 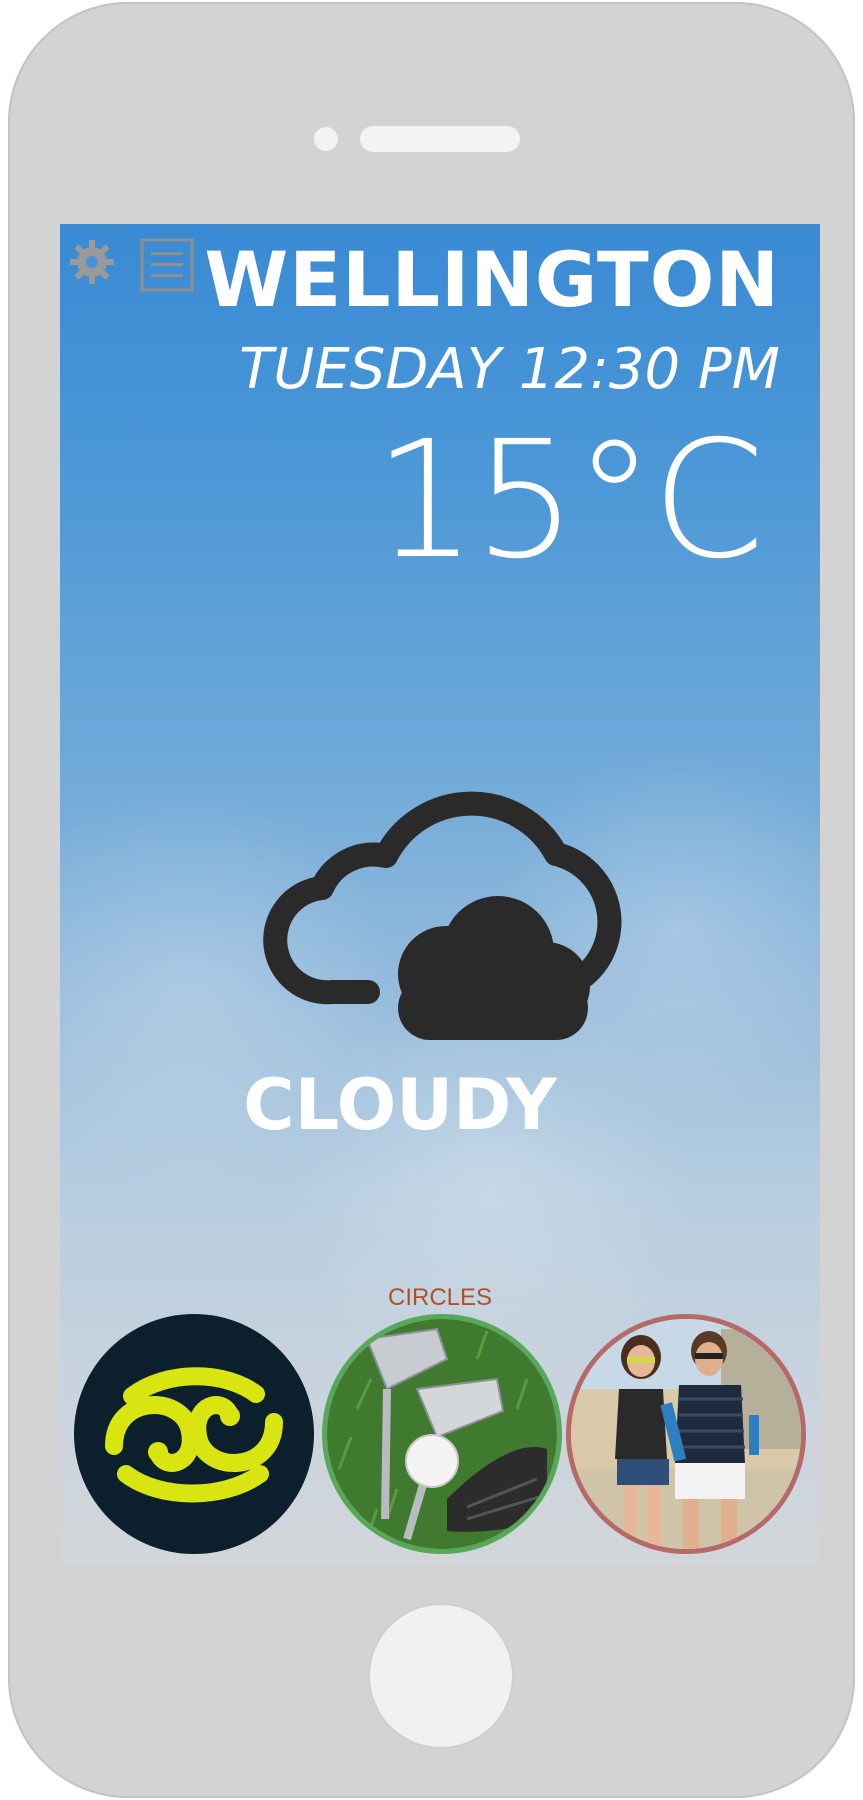 I want to click on earpiece-speaker, so click(x=440, y=139).